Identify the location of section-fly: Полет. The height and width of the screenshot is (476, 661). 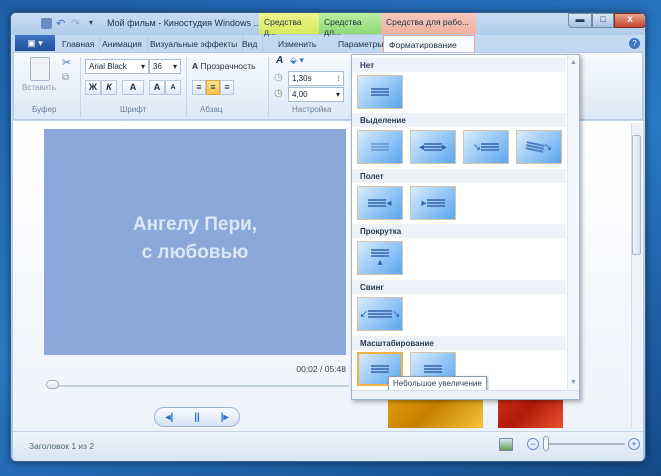
(459, 176).